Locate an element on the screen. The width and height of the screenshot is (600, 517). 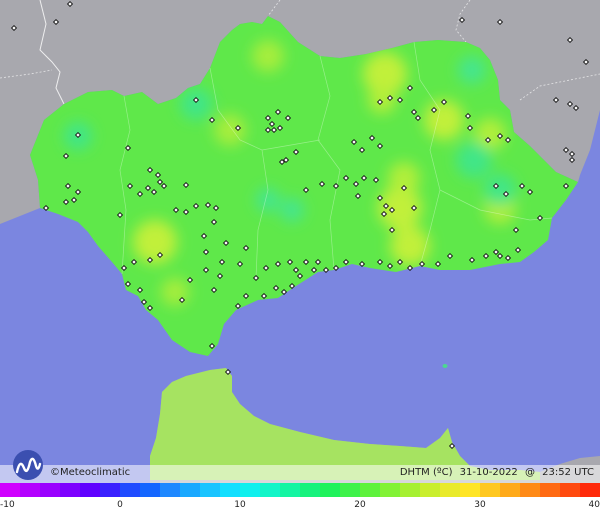
color-scale-bar is located at coordinates (300, 490).